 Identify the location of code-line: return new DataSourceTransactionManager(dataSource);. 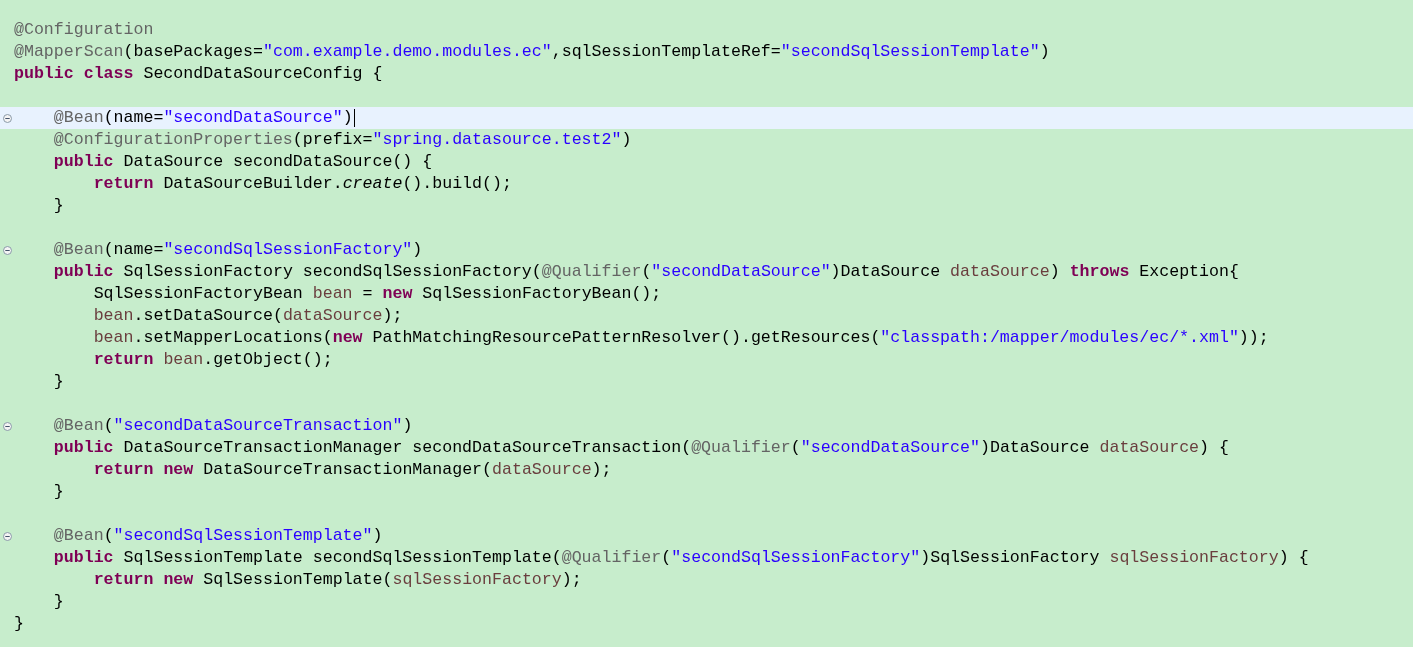
(352, 470).